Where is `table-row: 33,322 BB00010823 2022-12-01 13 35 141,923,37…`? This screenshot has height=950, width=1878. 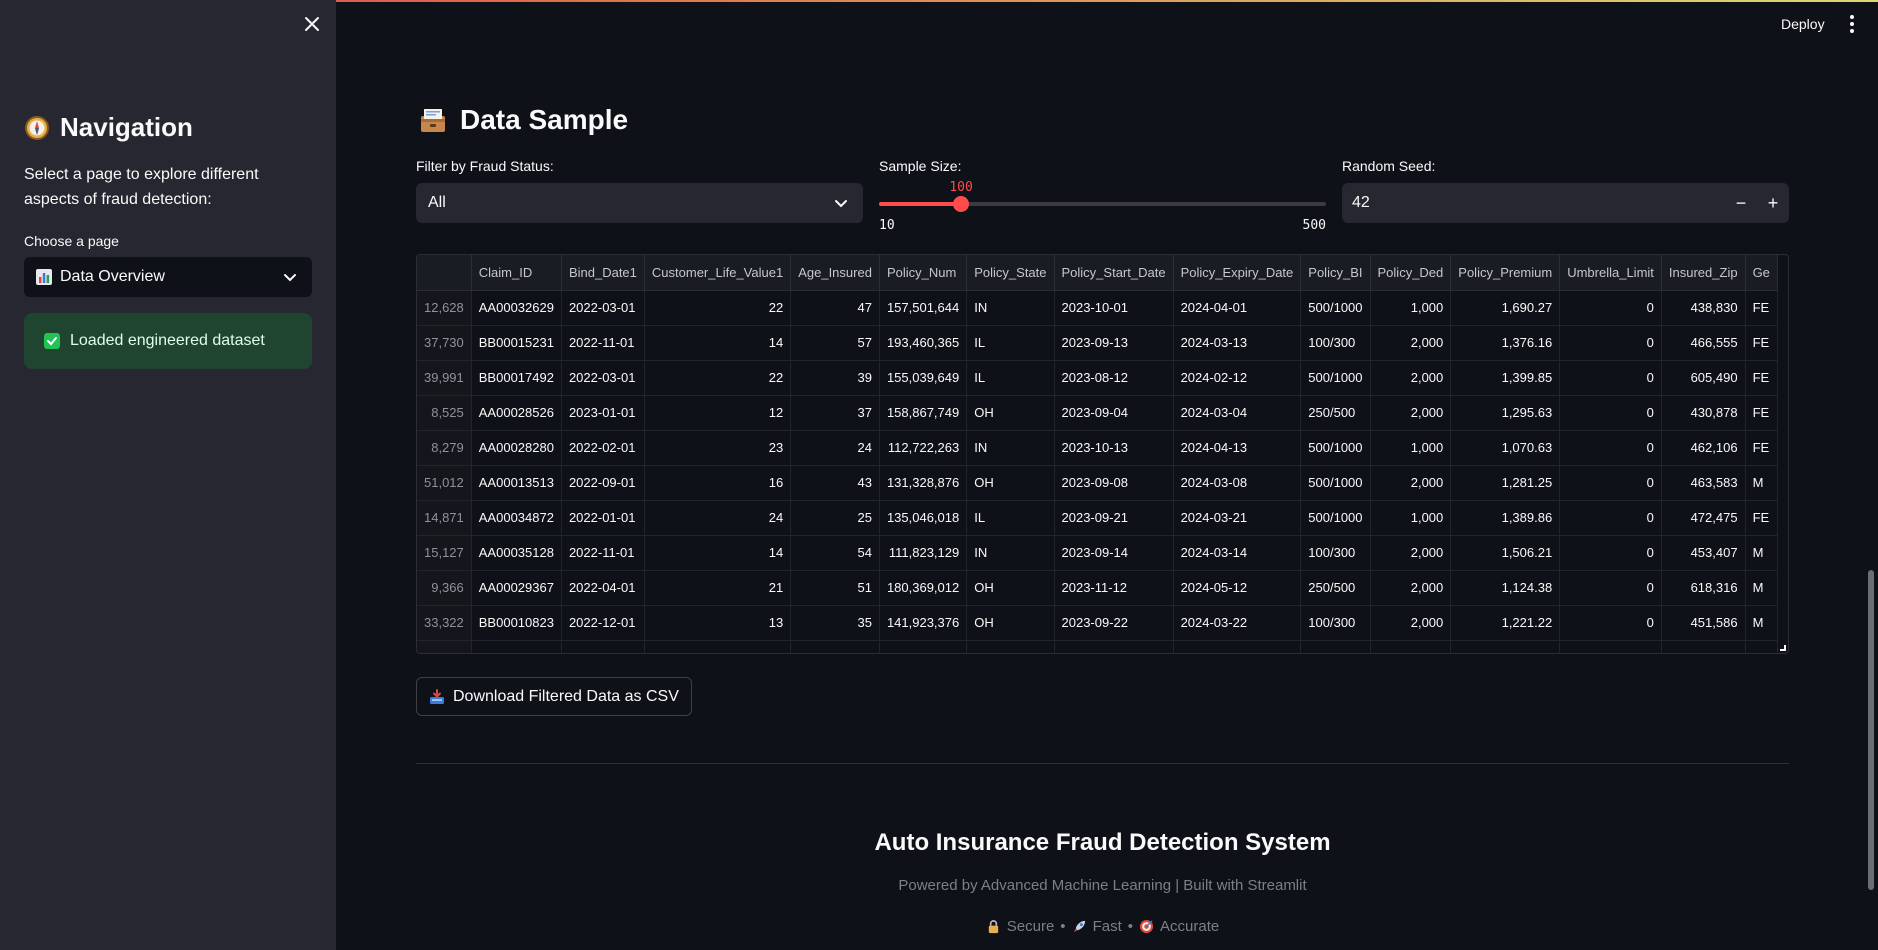 table-row: 33,322 BB00010823 2022-12-01 13 35 141,923,37… is located at coordinates (1097, 623).